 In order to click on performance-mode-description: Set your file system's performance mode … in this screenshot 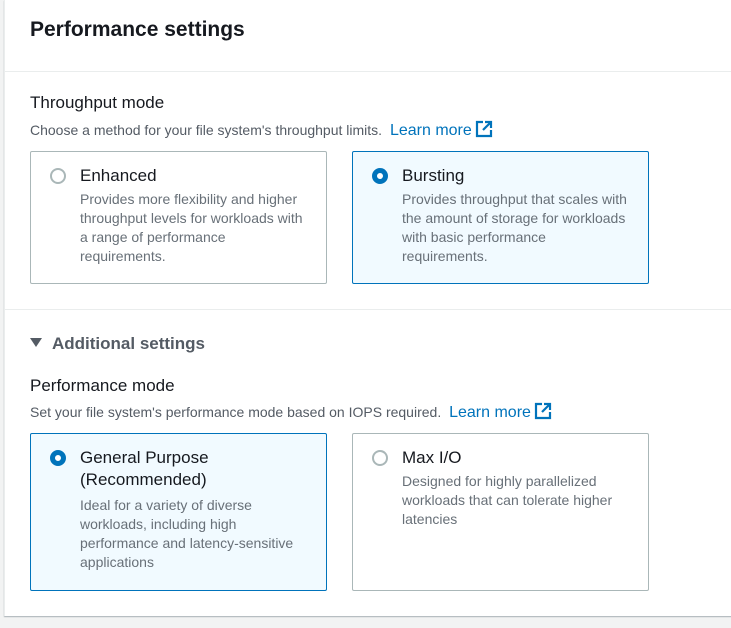, I will do `click(291, 414)`.